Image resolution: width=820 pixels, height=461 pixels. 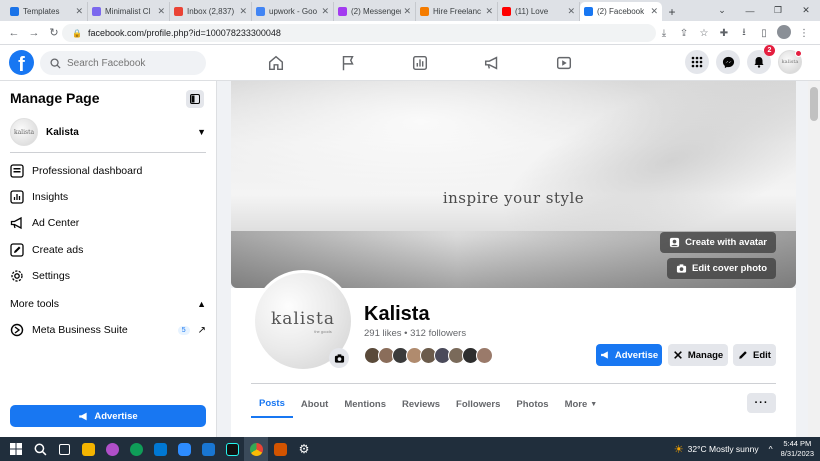 I want to click on nav-pages, so click(x=348, y=63).